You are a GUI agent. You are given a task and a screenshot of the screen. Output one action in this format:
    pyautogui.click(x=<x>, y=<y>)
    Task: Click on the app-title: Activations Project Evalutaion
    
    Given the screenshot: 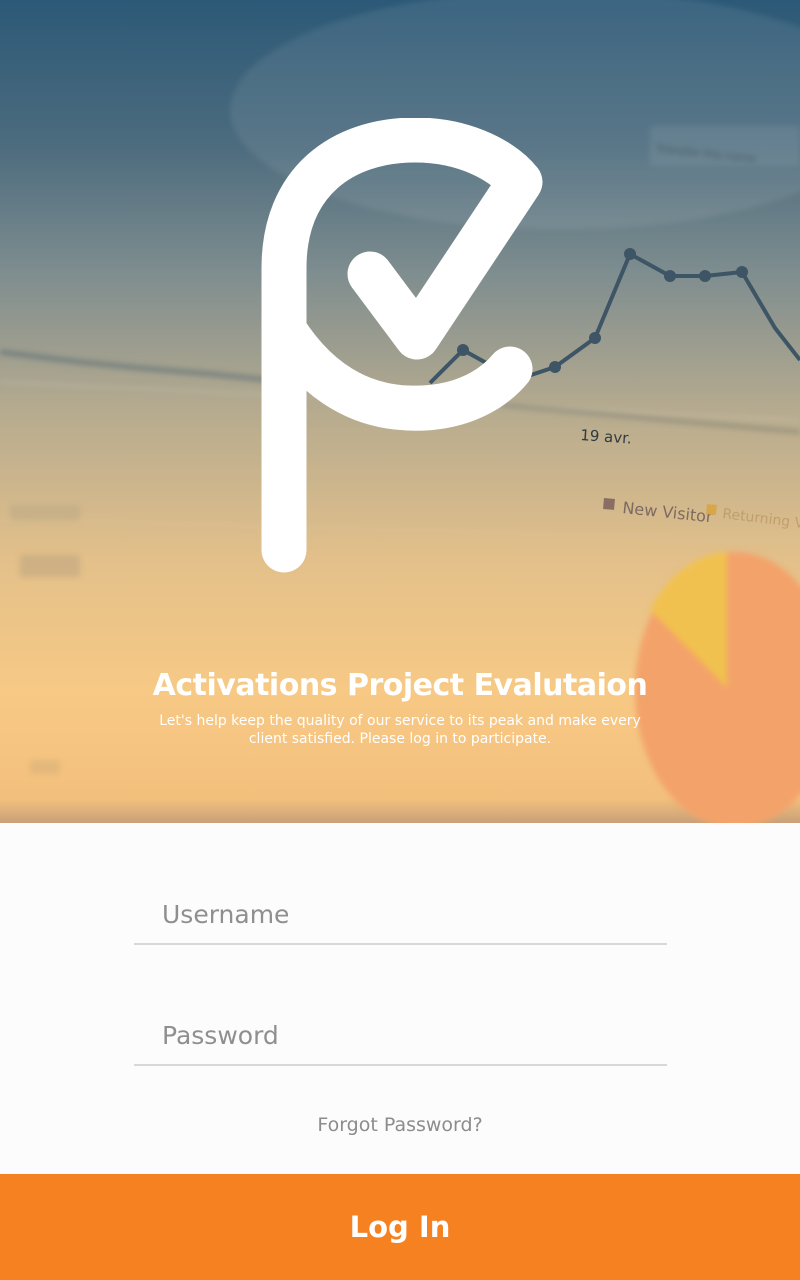 What is the action you would take?
    pyautogui.click(x=400, y=685)
    